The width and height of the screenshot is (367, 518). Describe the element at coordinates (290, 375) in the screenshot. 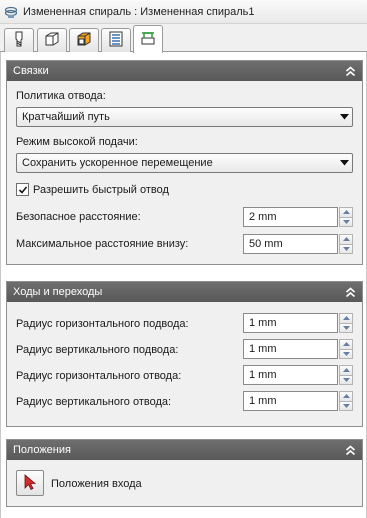

I see `horiz-lead-out-input: 1 mm` at that location.